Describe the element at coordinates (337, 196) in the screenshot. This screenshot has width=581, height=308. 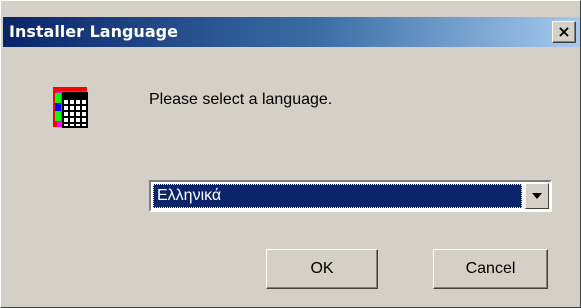
I see `language-select-value: Ελληνικά` at that location.